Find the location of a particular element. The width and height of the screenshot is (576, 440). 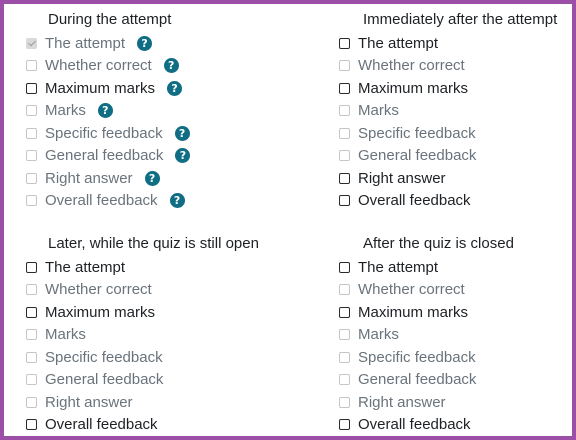

option-row: Marks? is located at coordinates (156, 111).